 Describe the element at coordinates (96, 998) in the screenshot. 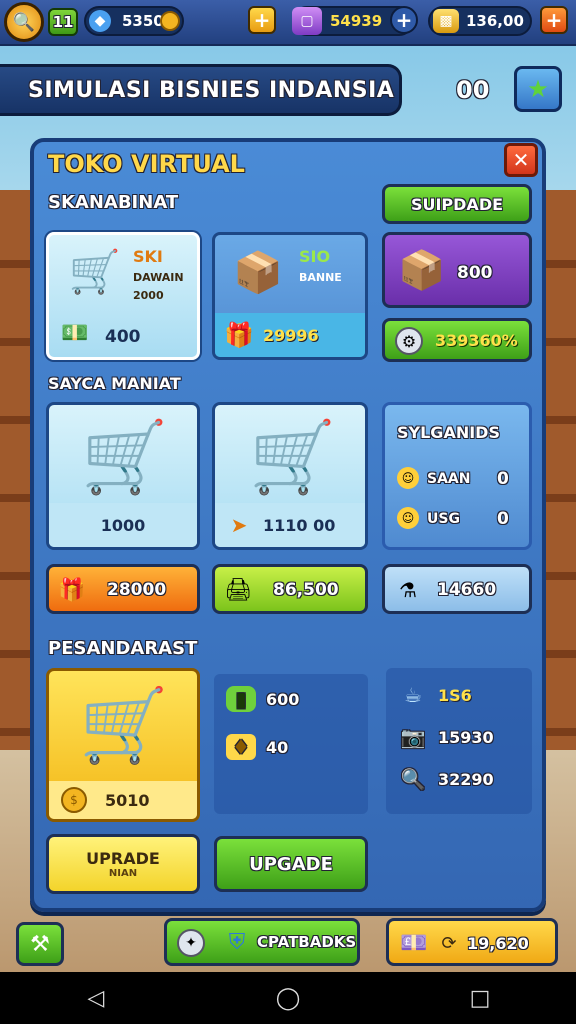

I see `back-icon: ◁` at that location.